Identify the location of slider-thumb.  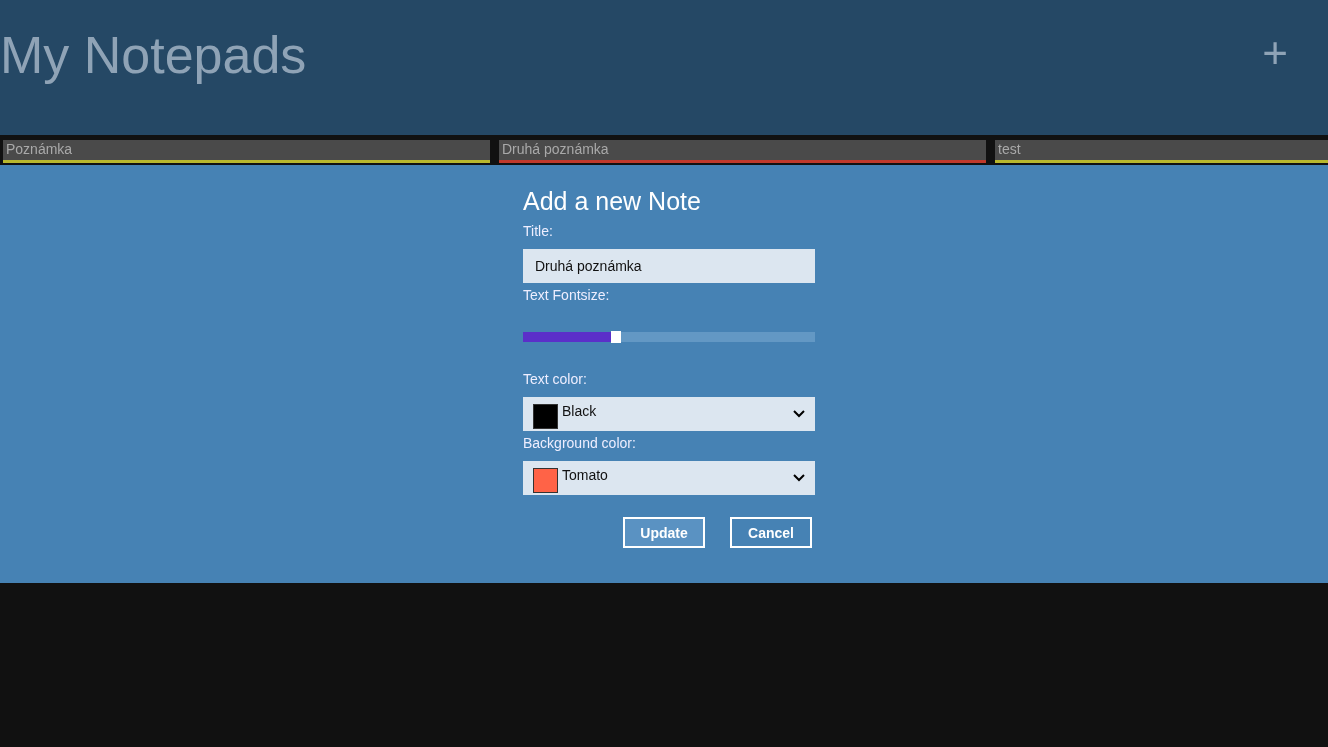
(615, 337).